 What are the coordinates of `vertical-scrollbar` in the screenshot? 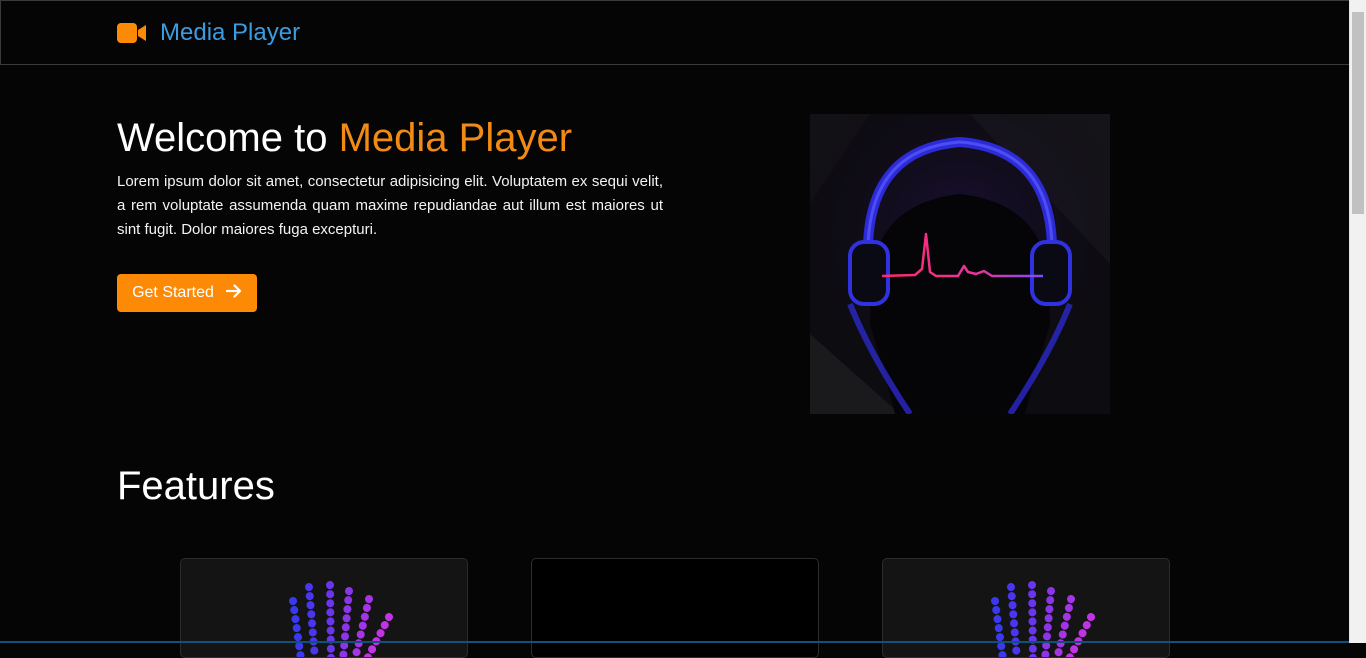 It's located at (1357, 321).